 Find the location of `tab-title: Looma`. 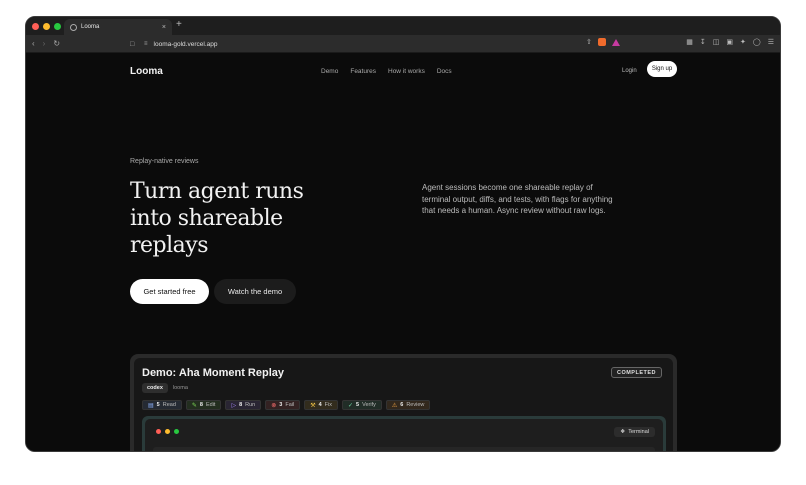

tab-title: Looma is located at coordinates (90, 27).